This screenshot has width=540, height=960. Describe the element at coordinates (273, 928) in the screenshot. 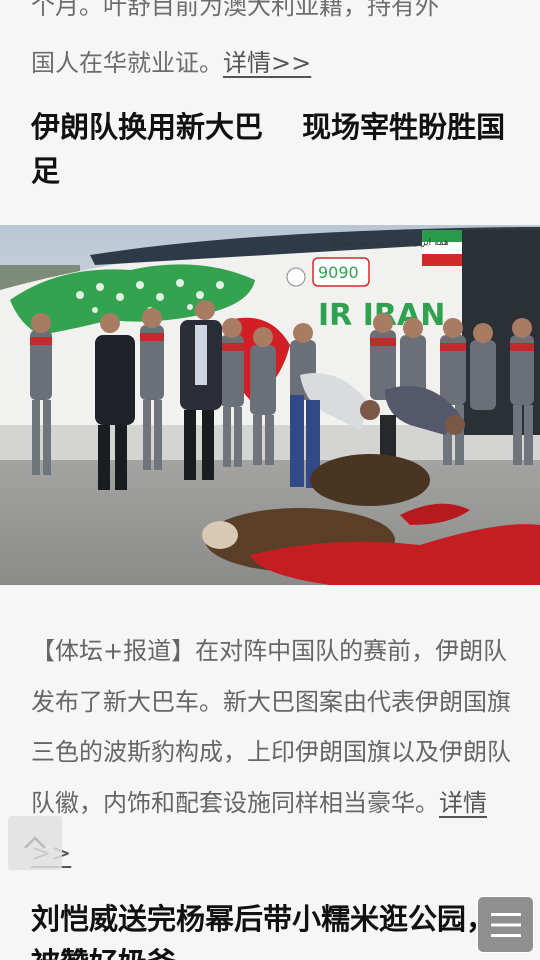

I see `next-article-headline: 刘恺威送完杨幂后带小糯米逛公园，被赞好奶爸` at that location.